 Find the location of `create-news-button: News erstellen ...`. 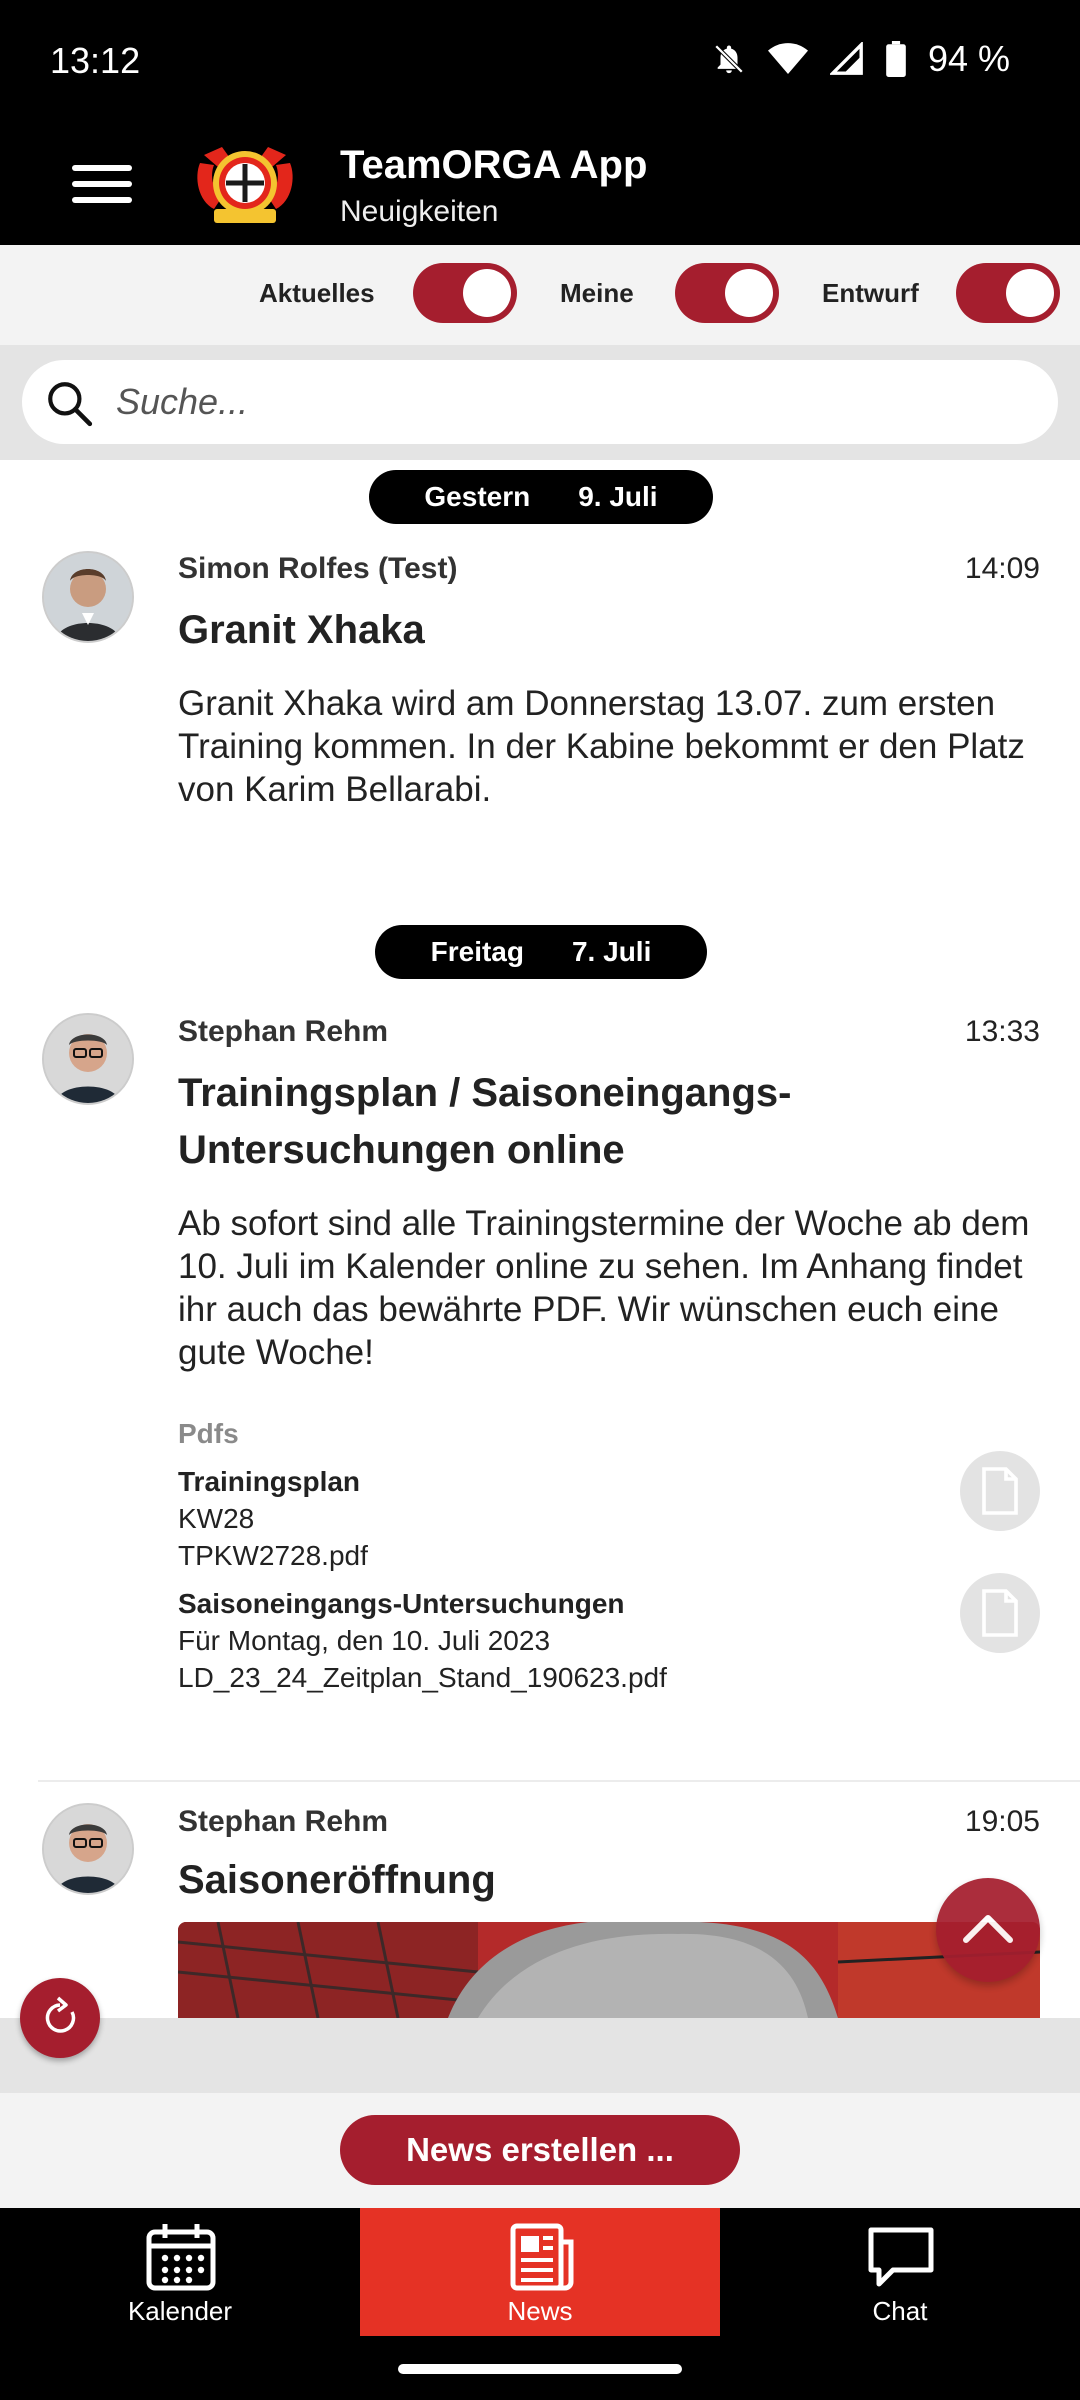

create-news-button: News erstellen ... is located at coordinates (540, 2150).